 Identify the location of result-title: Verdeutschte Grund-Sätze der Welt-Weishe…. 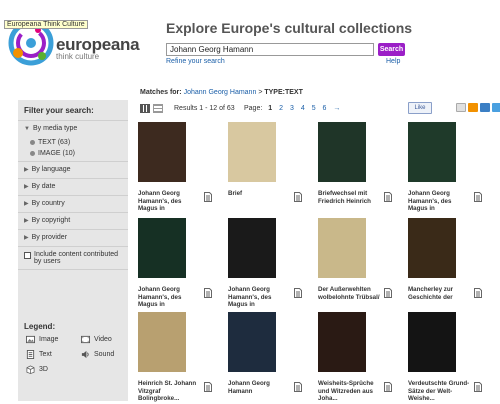
(439, 391).